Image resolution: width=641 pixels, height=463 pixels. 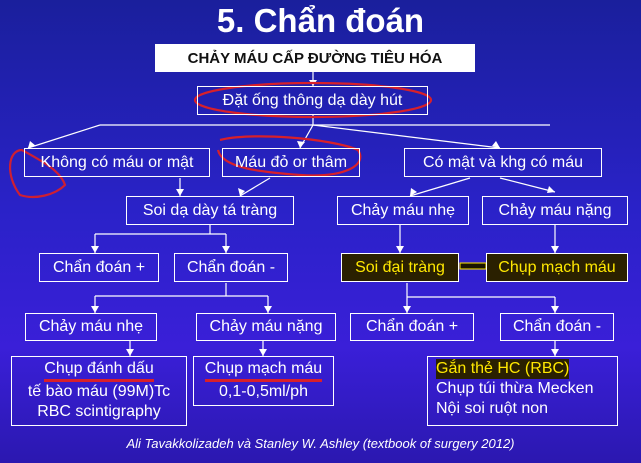 What do you see at coordinates (400, 267) in the screenshot?
I see `colonoscopy-node: Soi đại tràng` at bounding box center [400, 267].